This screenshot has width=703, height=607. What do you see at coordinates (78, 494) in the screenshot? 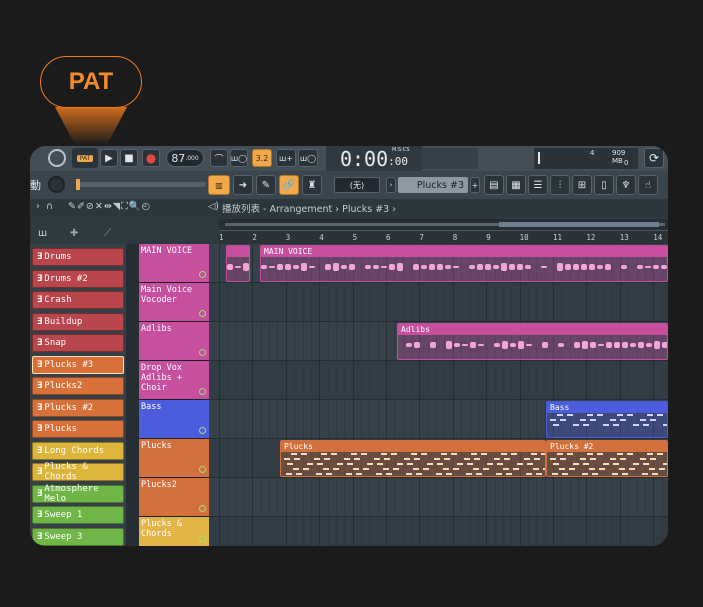
I see `channel-button: ∃ Atmosphere Melo` at bounding box center [78, 494].